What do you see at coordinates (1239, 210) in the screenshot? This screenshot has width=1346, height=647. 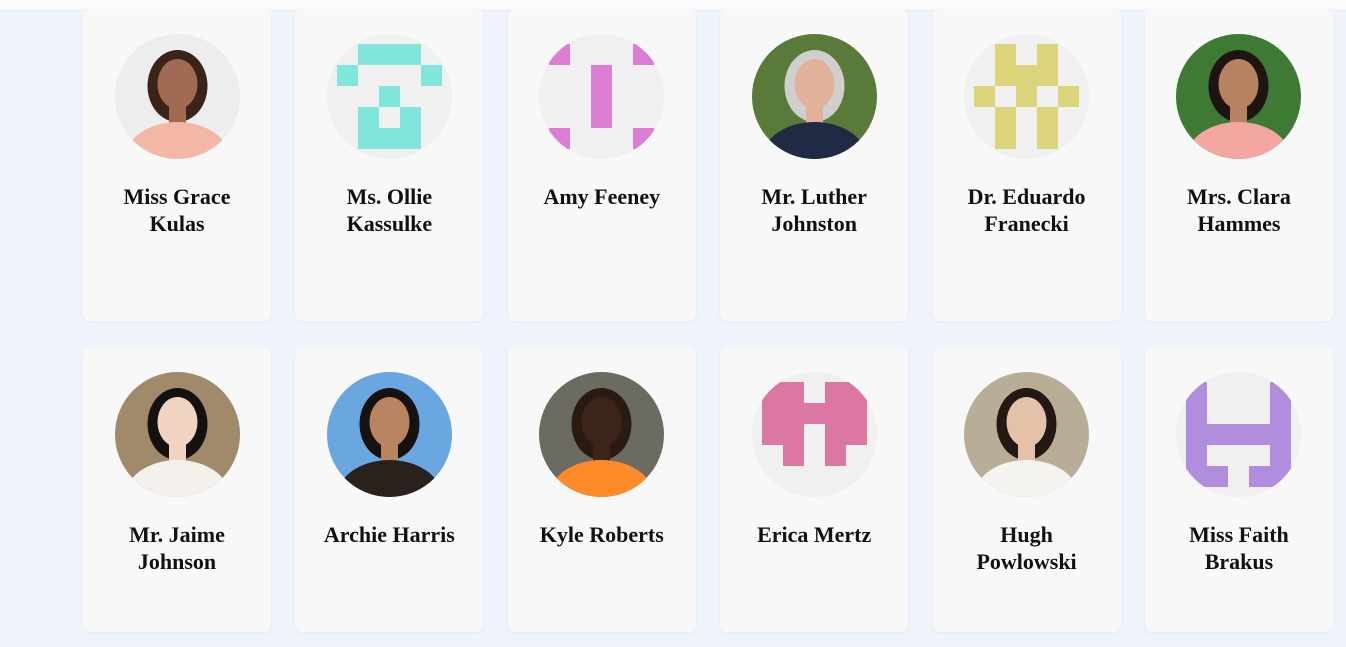 I see `member-name: Mrs. Clara Hammes` at bounding box center [1239, 210].